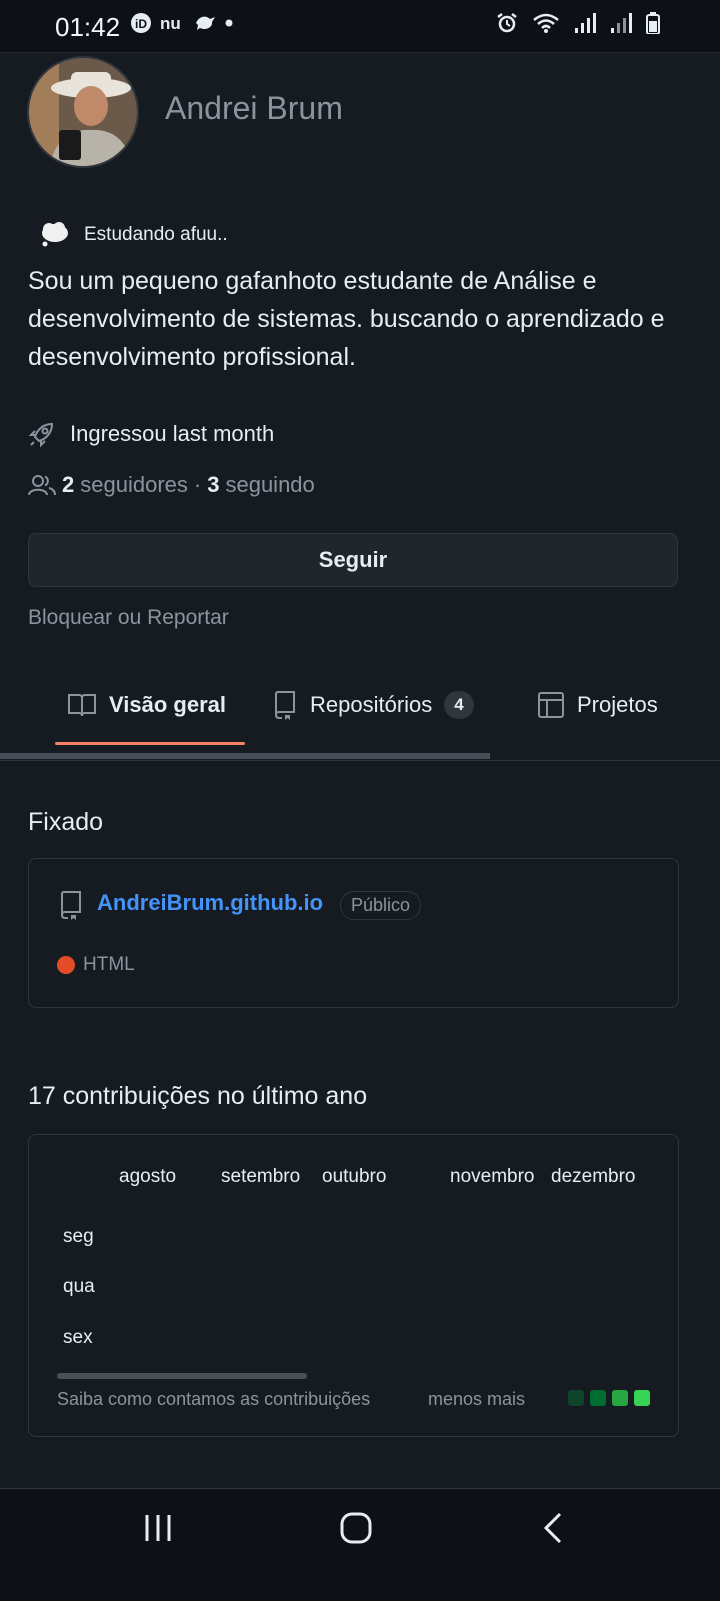 The image size is (720, 1601). What do you see at coordinates (360, 26) in the screenshot?
I see `status-bar: 01:42 iD nu` at bounding box center [360, 26].